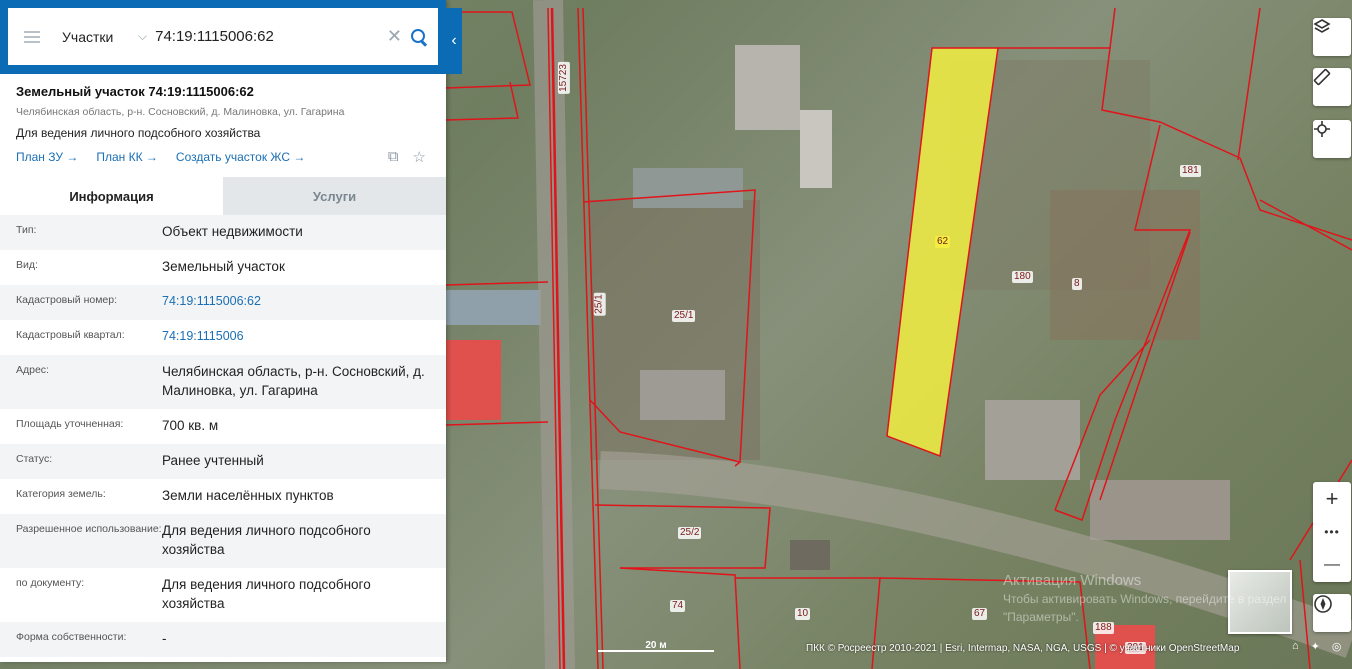  I want to click on info-key: Статус:, so click(34, 459).